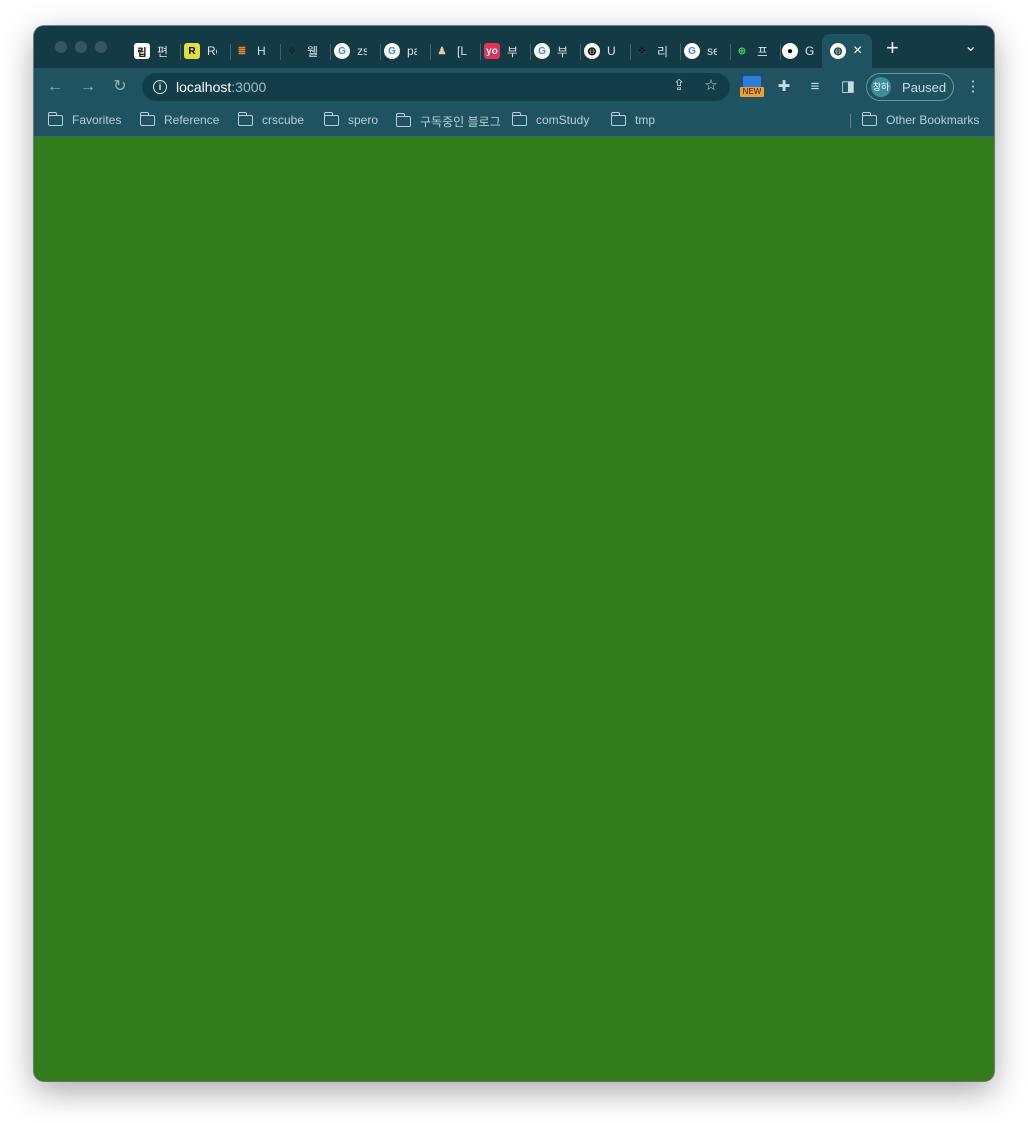  Describe the element at coordinates (81, 47) in the screenshot. I see `minimize-window-button` at that location.